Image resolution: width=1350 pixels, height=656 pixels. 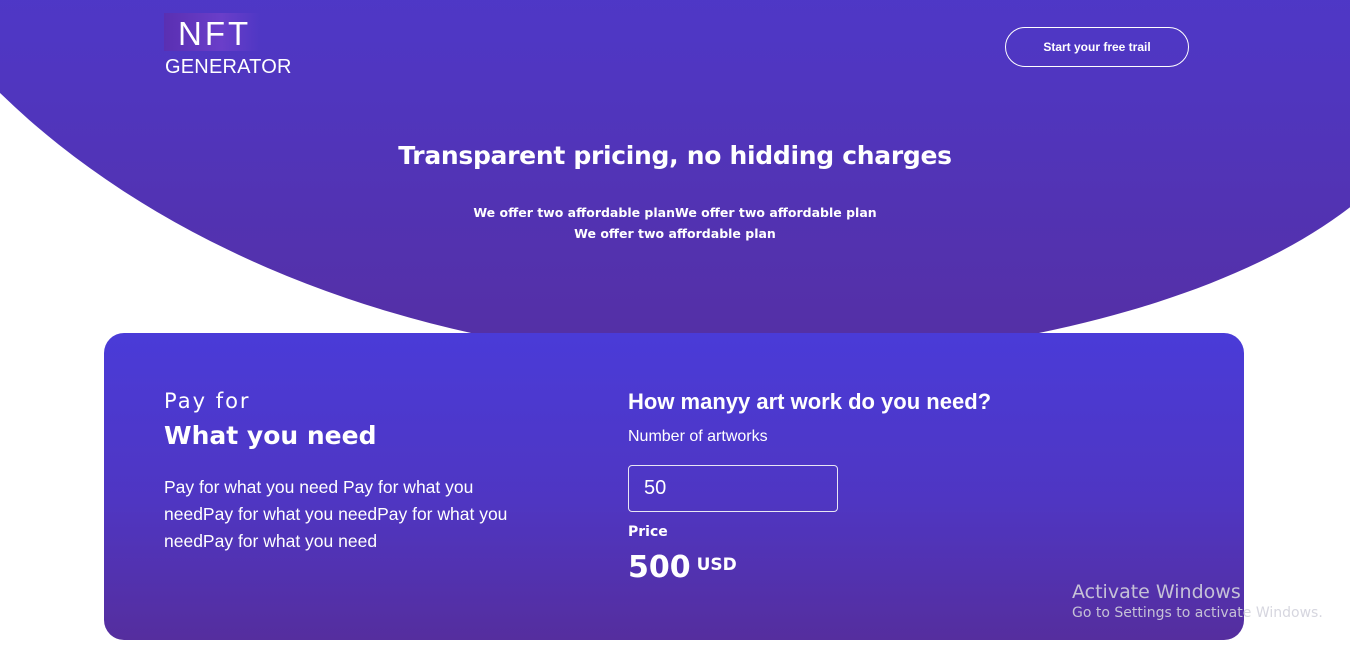 What do you see at coordinates (810, 401) in the screenshot?
I see `artwork-count-question: How manyy art work do you need?` at bounding box center [810, 401].